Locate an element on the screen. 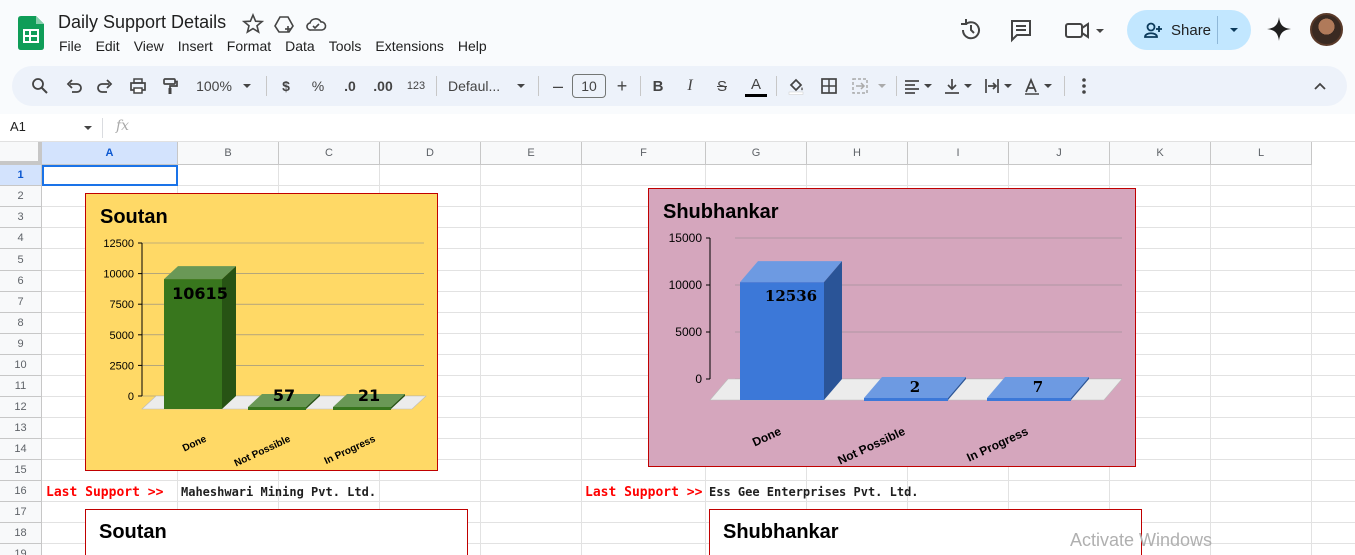 The height and width of the screenshot is (555, 1355). meet-camera-icon is located at coordinates (1085, 30).